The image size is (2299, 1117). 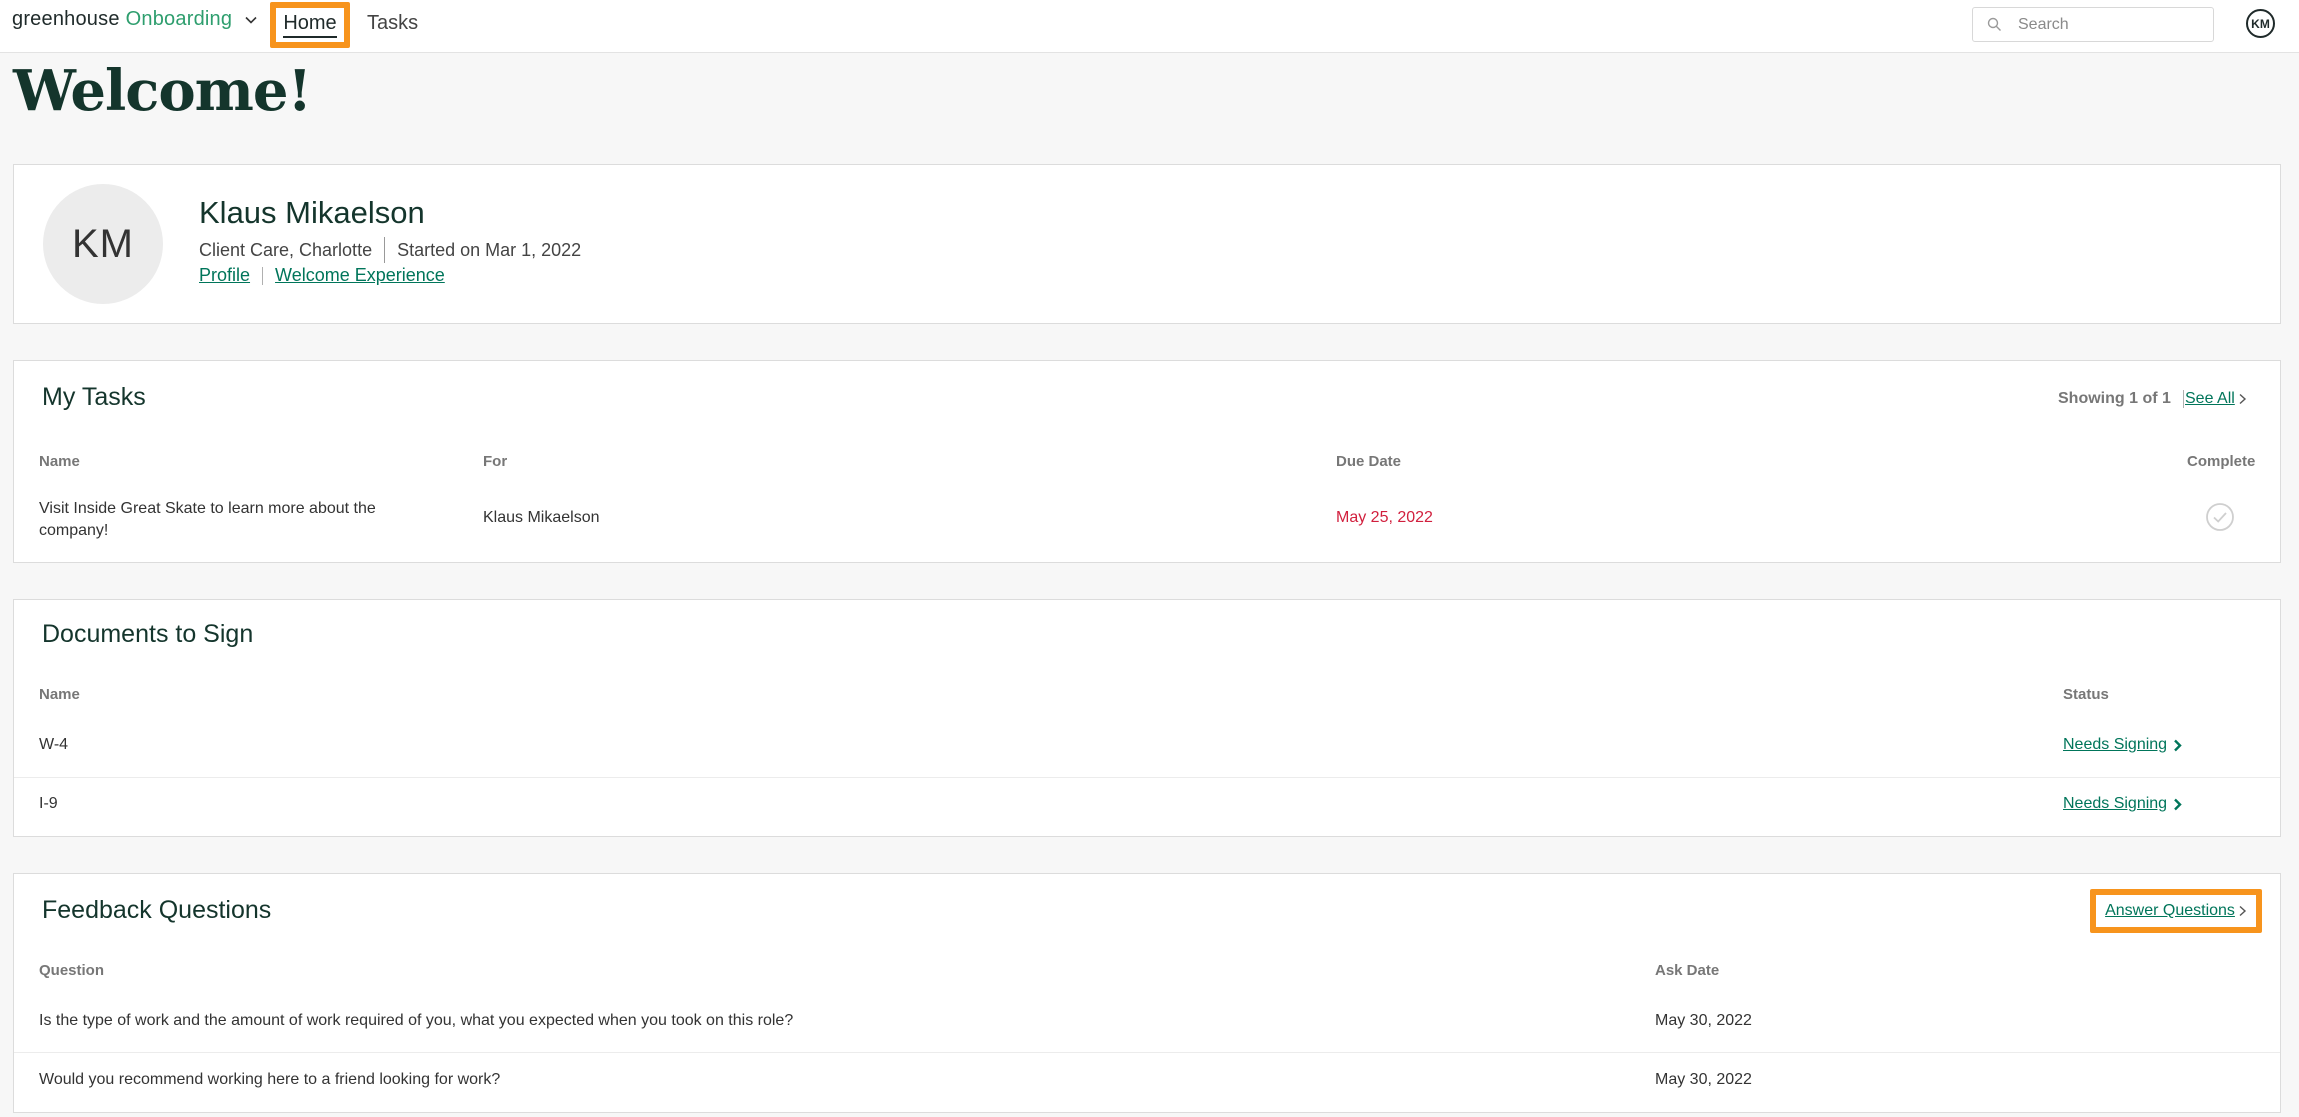 I want to click on tasks-count: Showing 1 of 1, so click(x=2127, y=399).